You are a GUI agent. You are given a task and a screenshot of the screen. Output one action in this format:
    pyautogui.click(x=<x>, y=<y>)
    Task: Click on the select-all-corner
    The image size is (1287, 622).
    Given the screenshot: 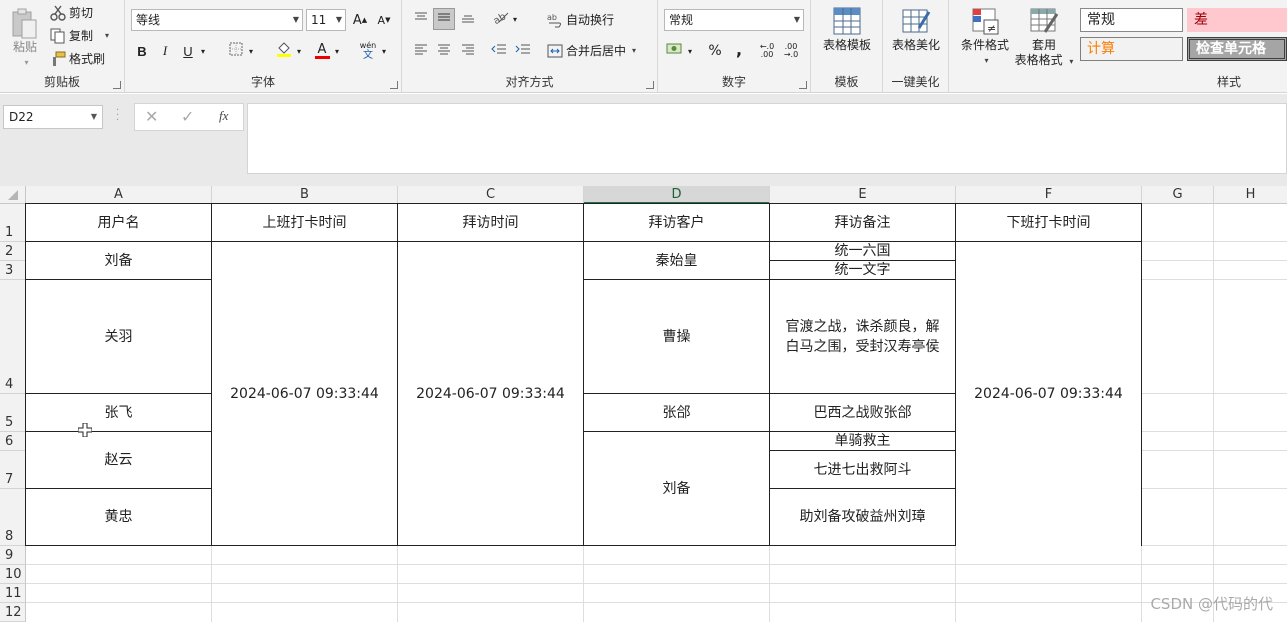 What is the action you would take?
    pyautogui.click(x=13, y=195)
    